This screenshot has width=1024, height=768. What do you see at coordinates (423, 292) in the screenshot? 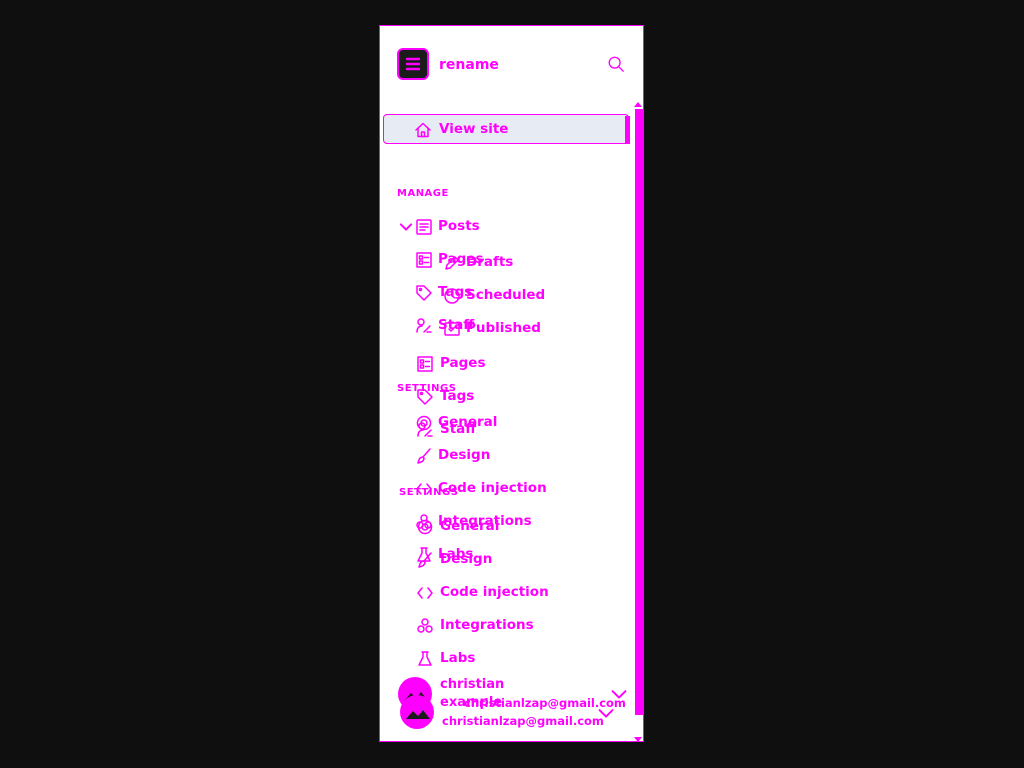
I see `tag-icon` at bounding box center [423, 292].